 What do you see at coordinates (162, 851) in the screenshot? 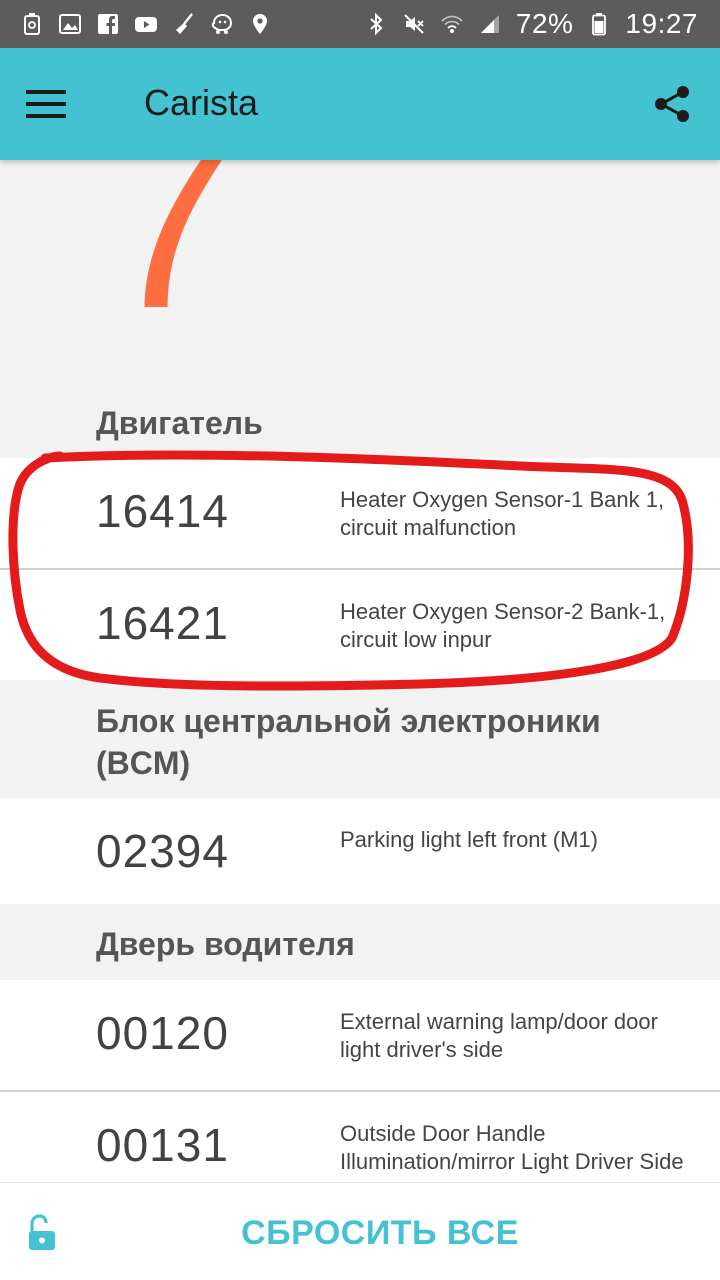
I see `fault-code: 02394` at bounding box center [162, 851].